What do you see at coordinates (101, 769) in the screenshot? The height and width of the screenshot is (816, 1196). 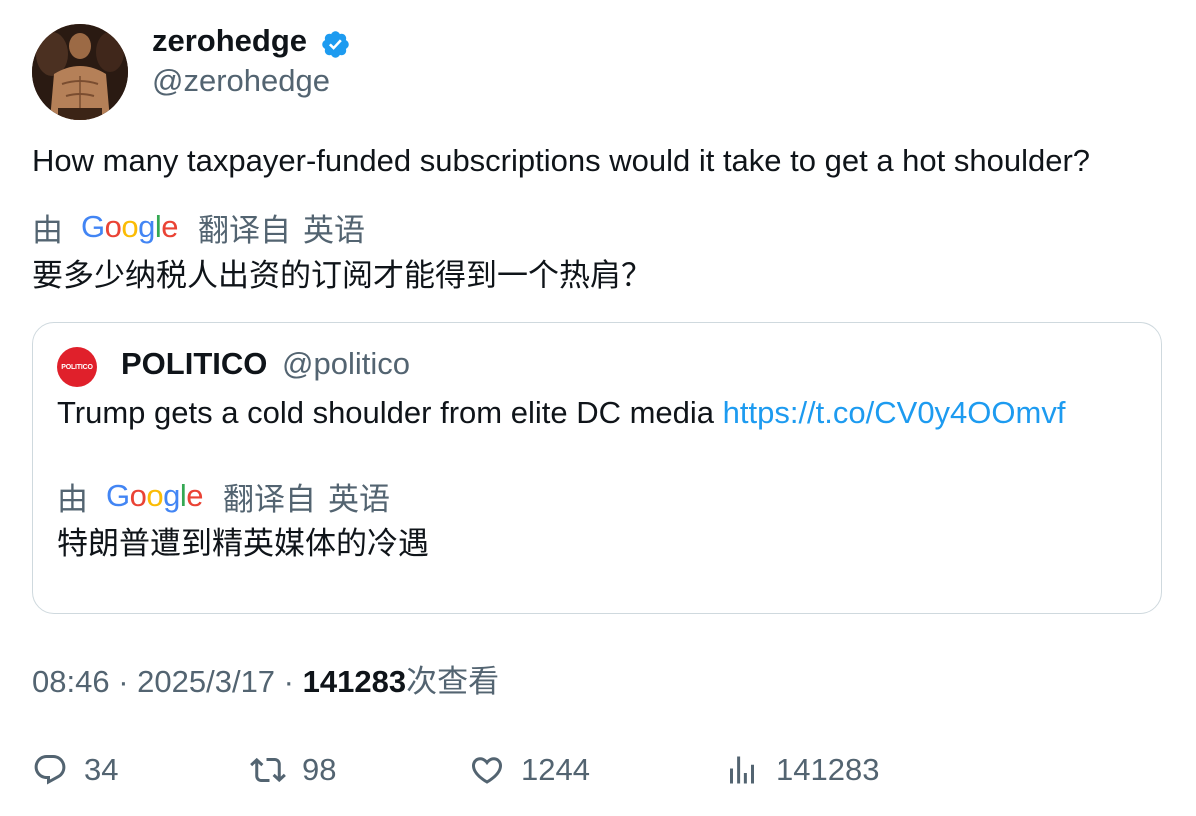 I see `reply-count: 34` at bounding box center [101, 769].